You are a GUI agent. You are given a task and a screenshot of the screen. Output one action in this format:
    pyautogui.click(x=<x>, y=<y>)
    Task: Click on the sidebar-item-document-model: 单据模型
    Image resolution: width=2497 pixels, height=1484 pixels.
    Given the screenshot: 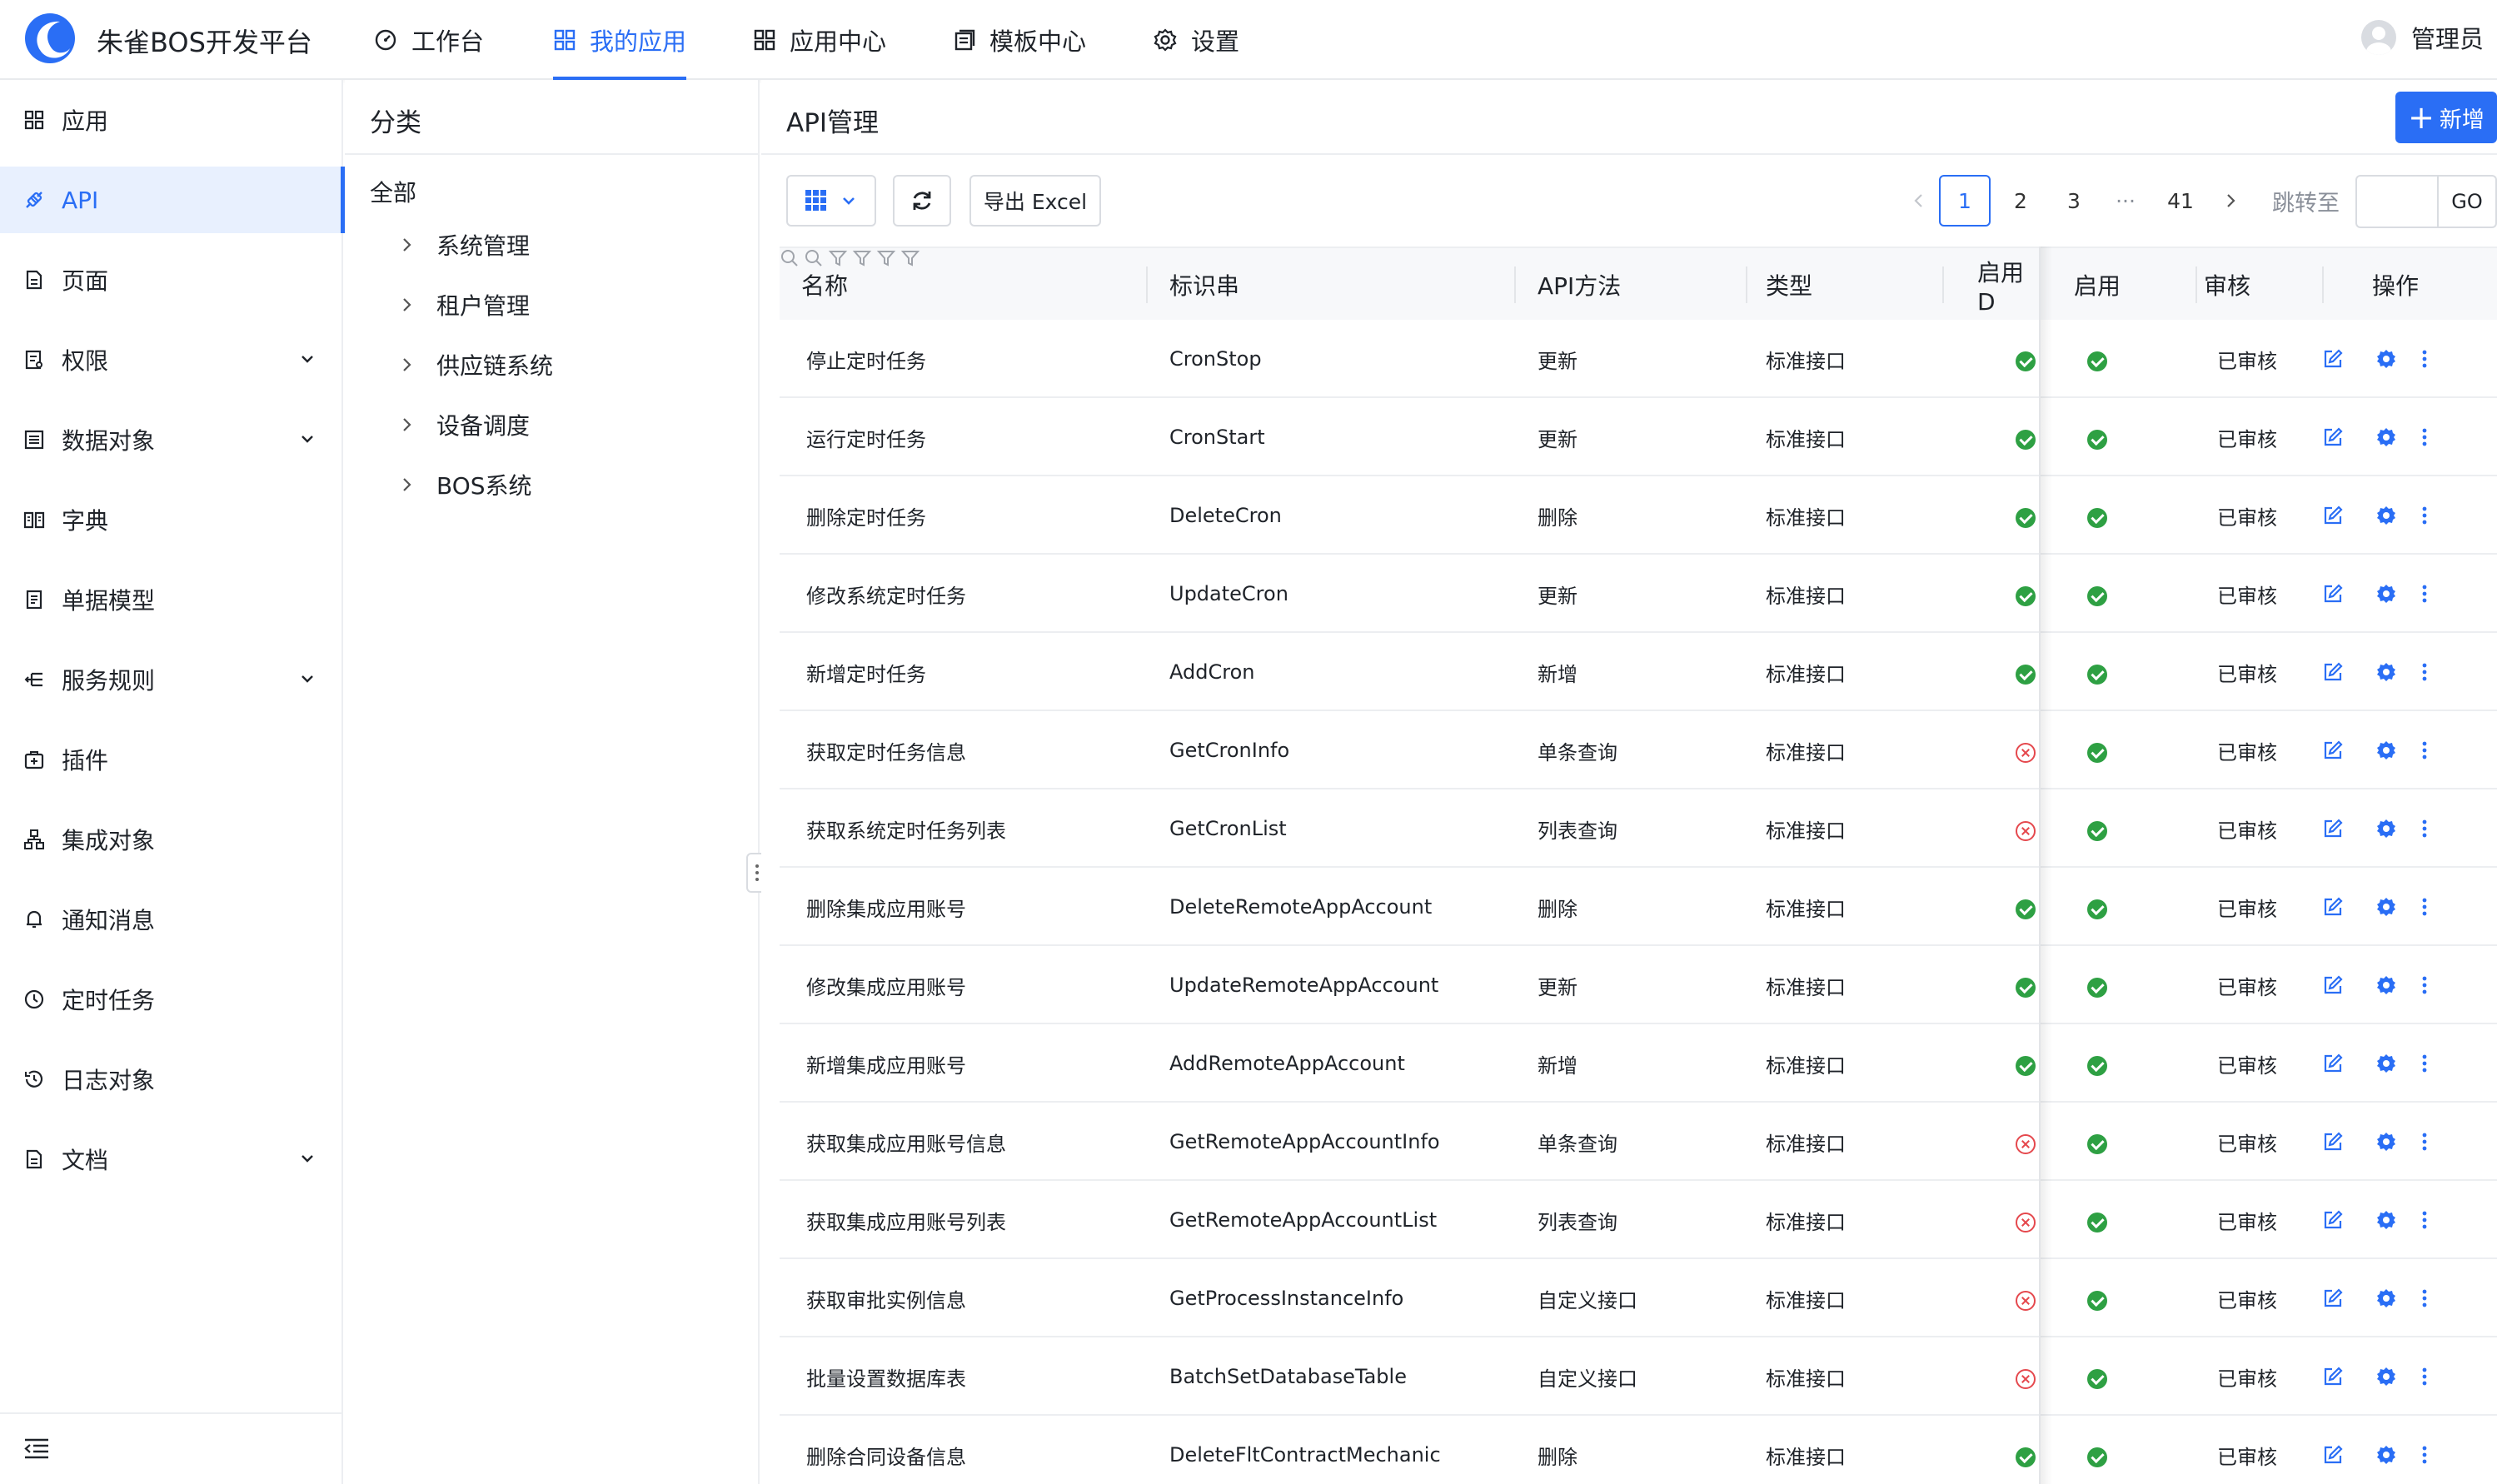 What is the action you would take?
    pyautogui.click(x=171, y=599)
    